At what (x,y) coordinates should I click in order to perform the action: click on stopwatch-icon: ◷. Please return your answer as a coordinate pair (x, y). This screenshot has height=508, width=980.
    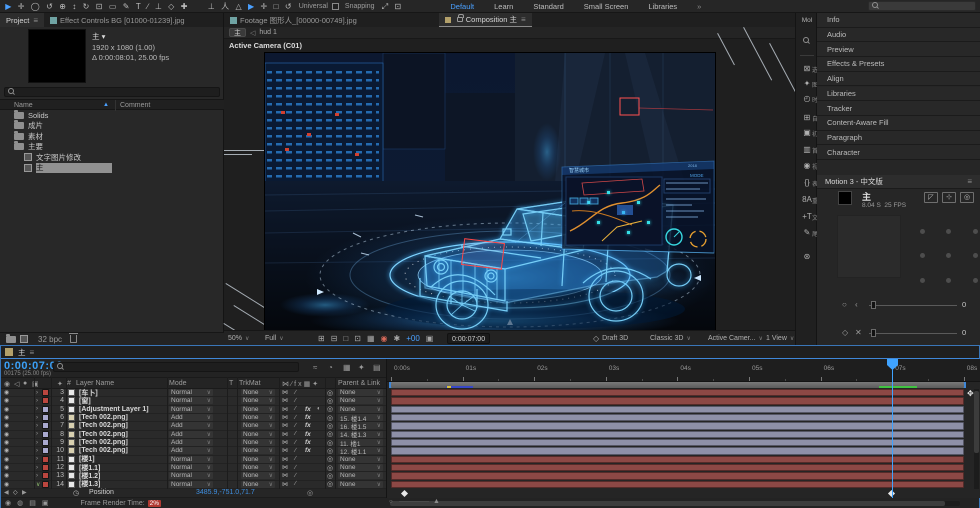
    Looking at the image, I should click on (76, 493).